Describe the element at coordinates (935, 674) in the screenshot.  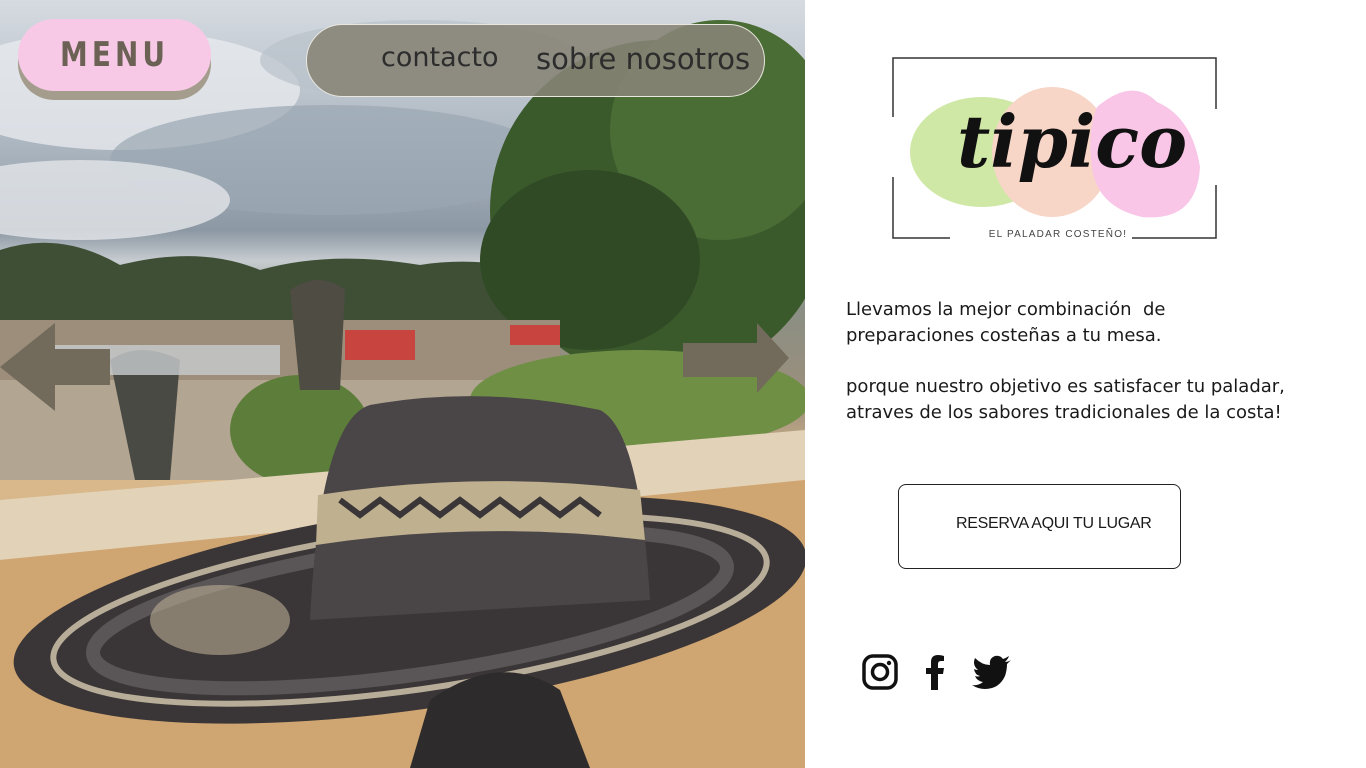
I see `facebook-icon` at that location.